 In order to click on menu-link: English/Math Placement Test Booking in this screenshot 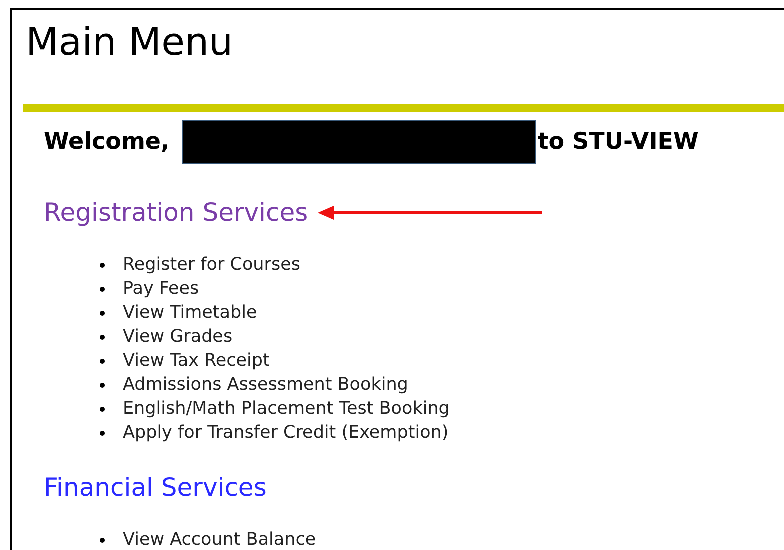, I will do `click(286, 409)`.